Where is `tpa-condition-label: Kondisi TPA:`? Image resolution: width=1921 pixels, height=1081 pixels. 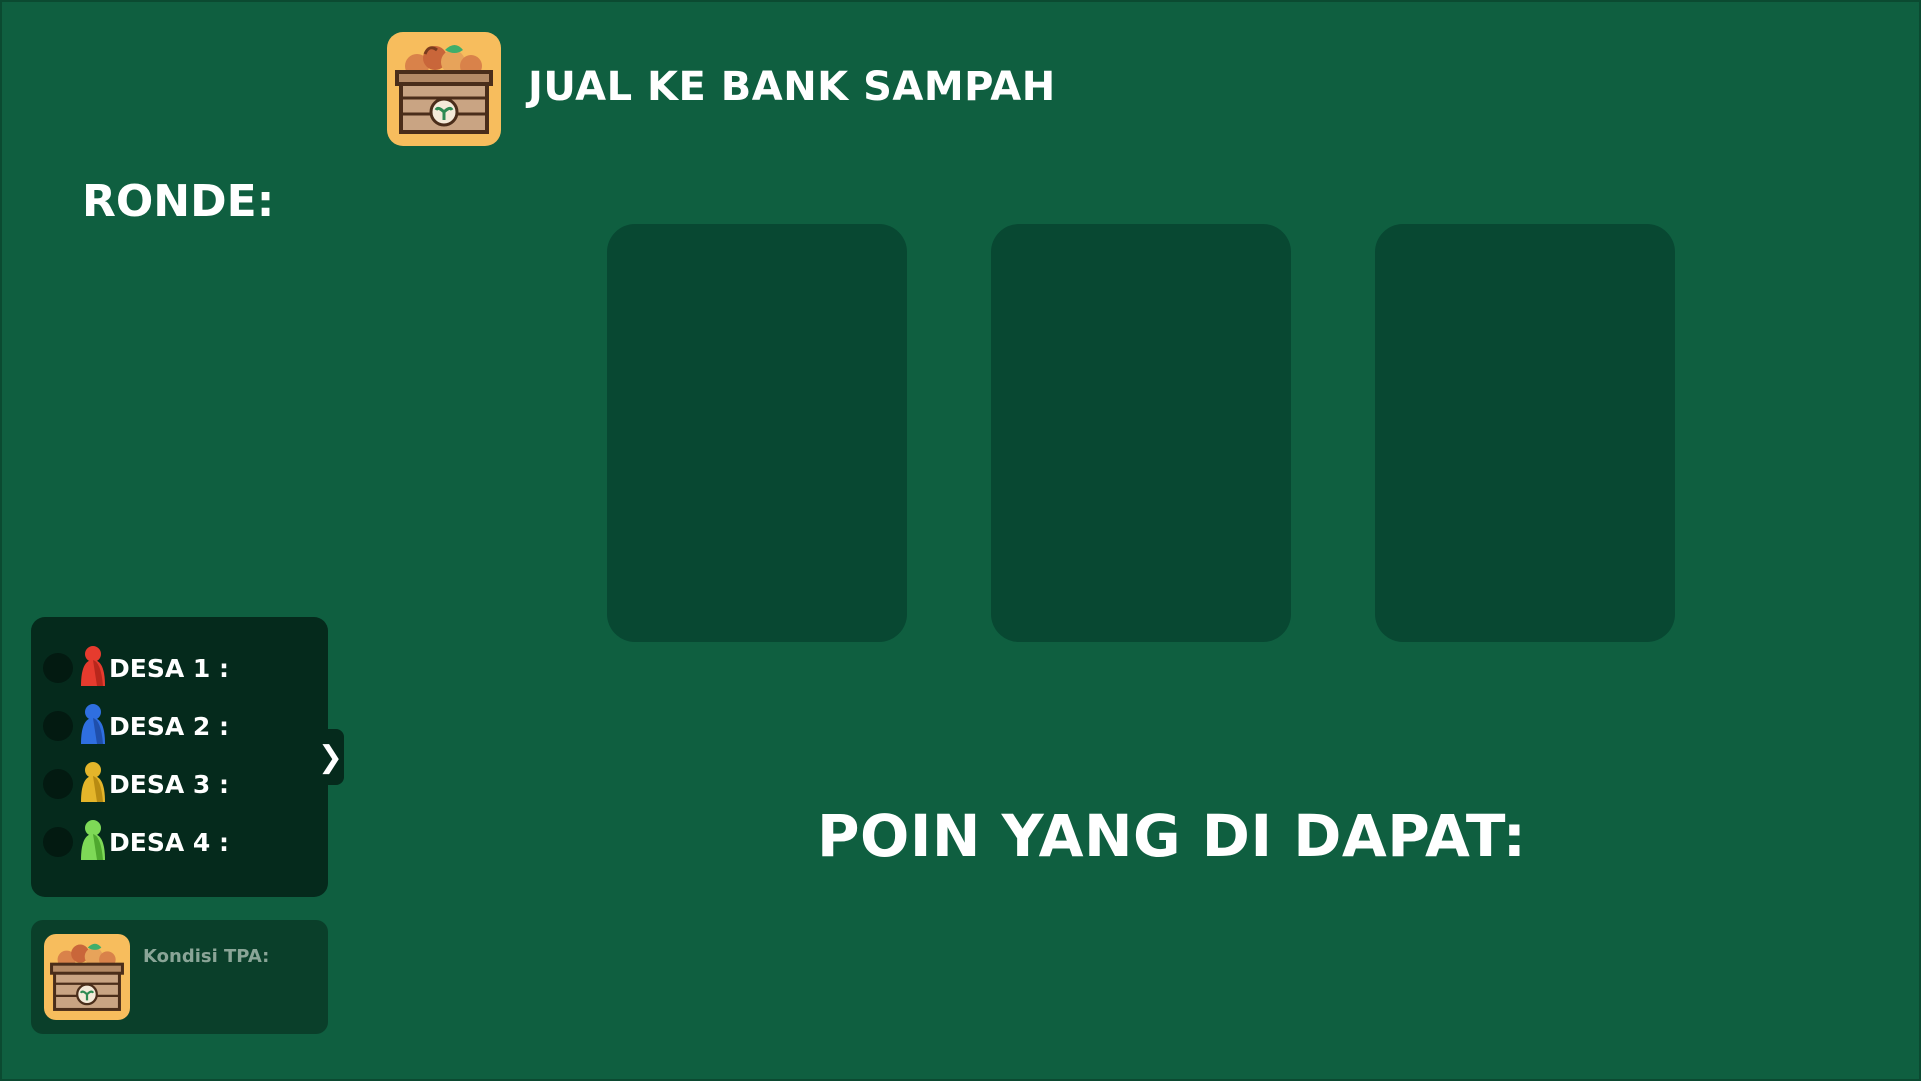 tpa-condition-label: Kondisi TPA: is located at coordinates (206, 956).